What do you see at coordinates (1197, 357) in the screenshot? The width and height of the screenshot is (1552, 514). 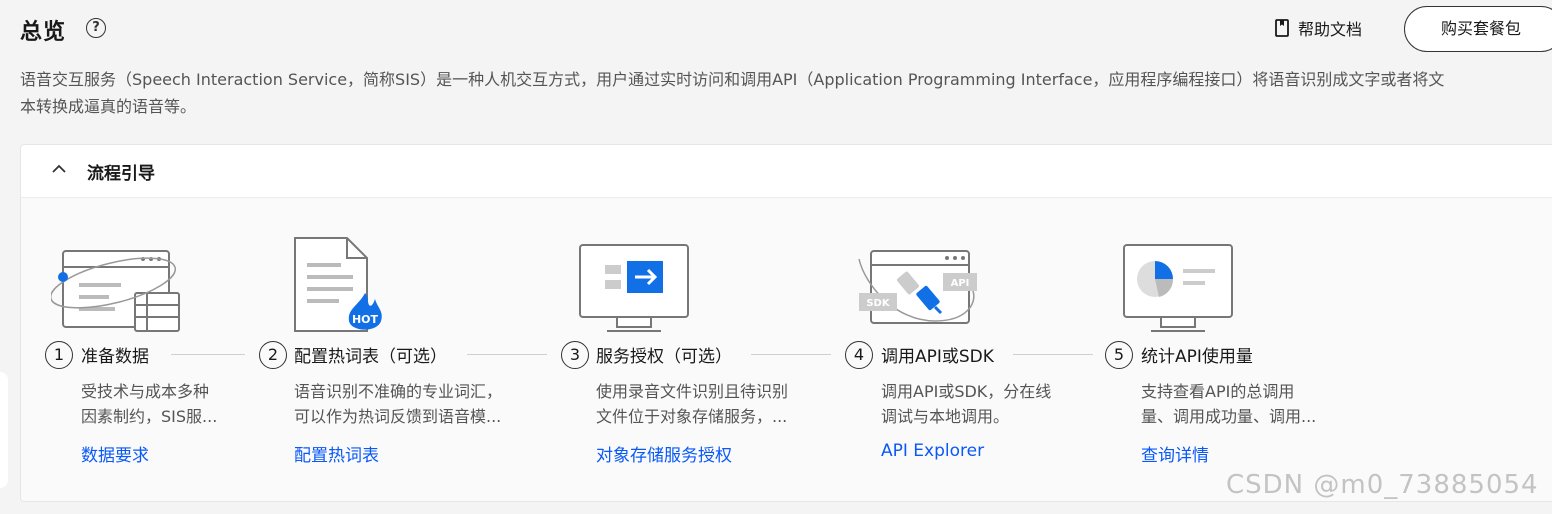 I see `step-title: 统计API使用量` at bounding box center [1197, 357].